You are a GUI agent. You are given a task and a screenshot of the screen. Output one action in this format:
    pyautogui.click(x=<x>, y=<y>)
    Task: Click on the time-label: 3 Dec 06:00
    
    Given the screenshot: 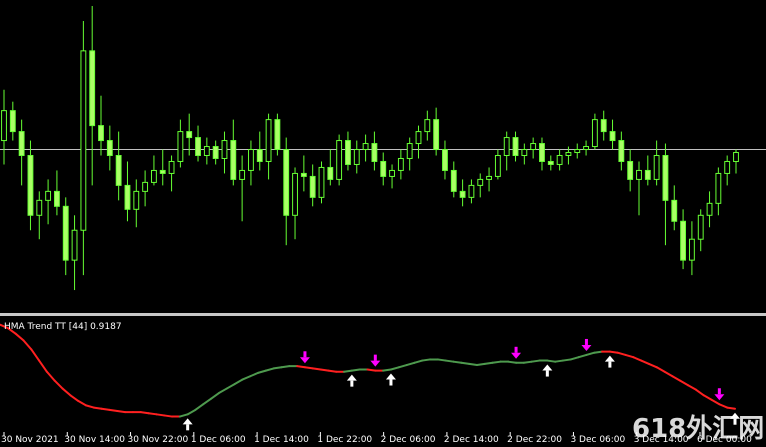 What is the action you would take?
    pyautogui.click(x=597, y=440)
    